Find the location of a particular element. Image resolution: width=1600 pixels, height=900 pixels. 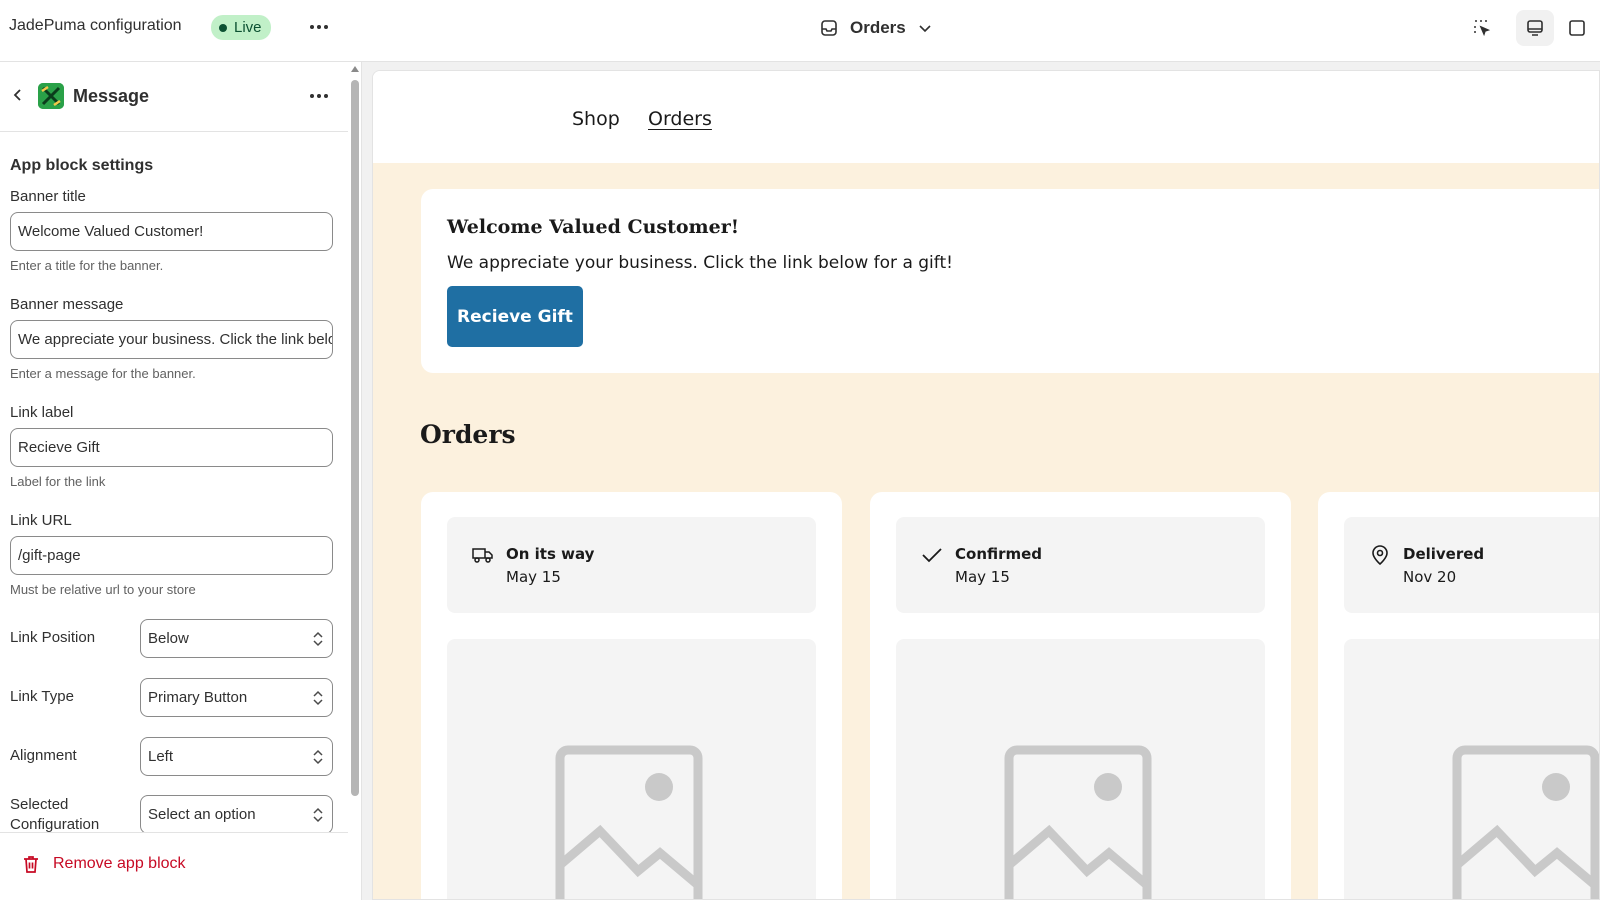

banner-message-help: Enter a message for the banner. is located at coordinates (103, 373).